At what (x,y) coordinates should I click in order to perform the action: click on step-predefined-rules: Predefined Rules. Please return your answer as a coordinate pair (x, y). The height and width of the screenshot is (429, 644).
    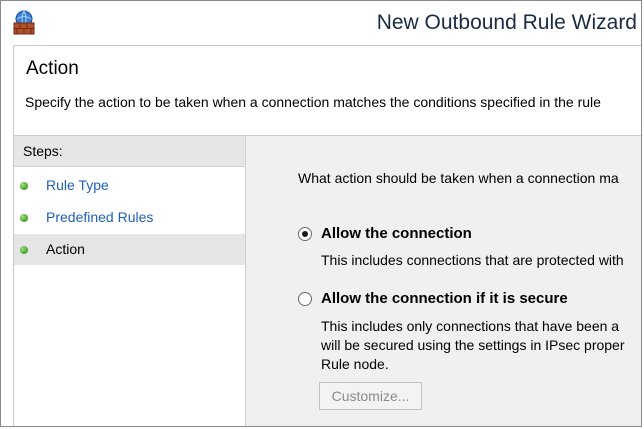
    Looking at the image, I should click on (129, 217).